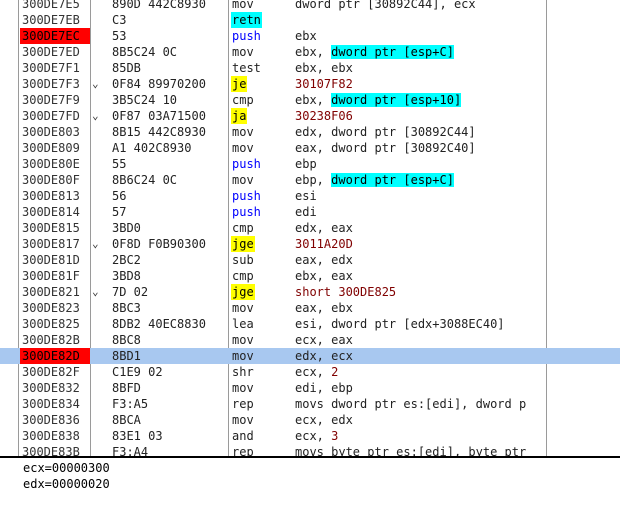 Image resolution: width=620 pixels, height=508 pixels. What do you see at coordinates (374, 52) in the screenshot?
I see `operands-cell: ebx, dword ptr [esp+C]` at bounding box center [374, 52].